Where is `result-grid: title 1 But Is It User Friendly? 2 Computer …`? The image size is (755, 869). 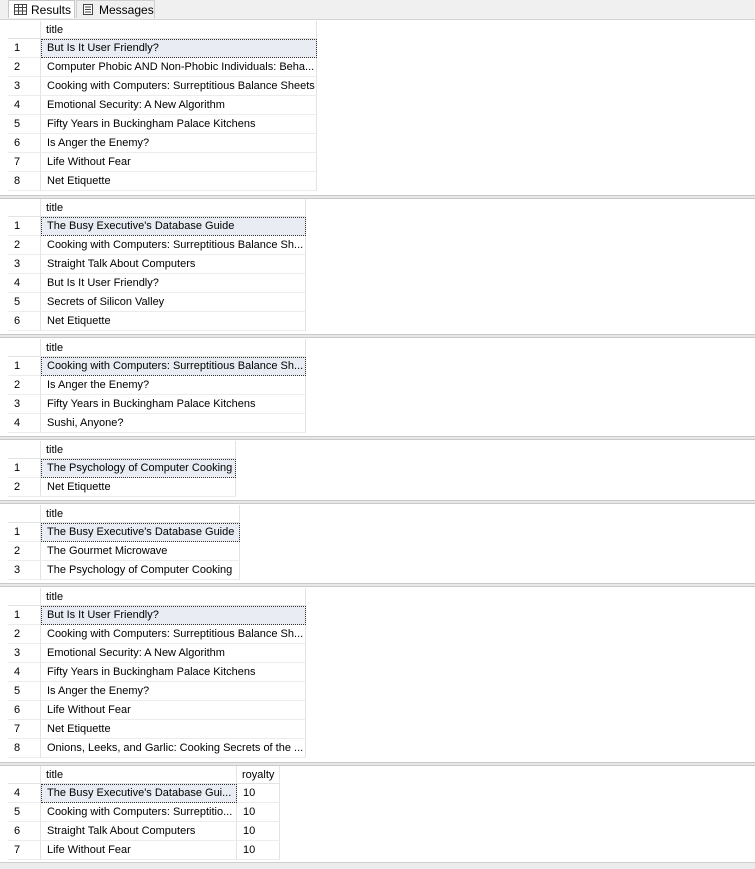 result-grid: title 1 But Is It User Friendly? 2 Computer … is located at coordinates (162, 106).